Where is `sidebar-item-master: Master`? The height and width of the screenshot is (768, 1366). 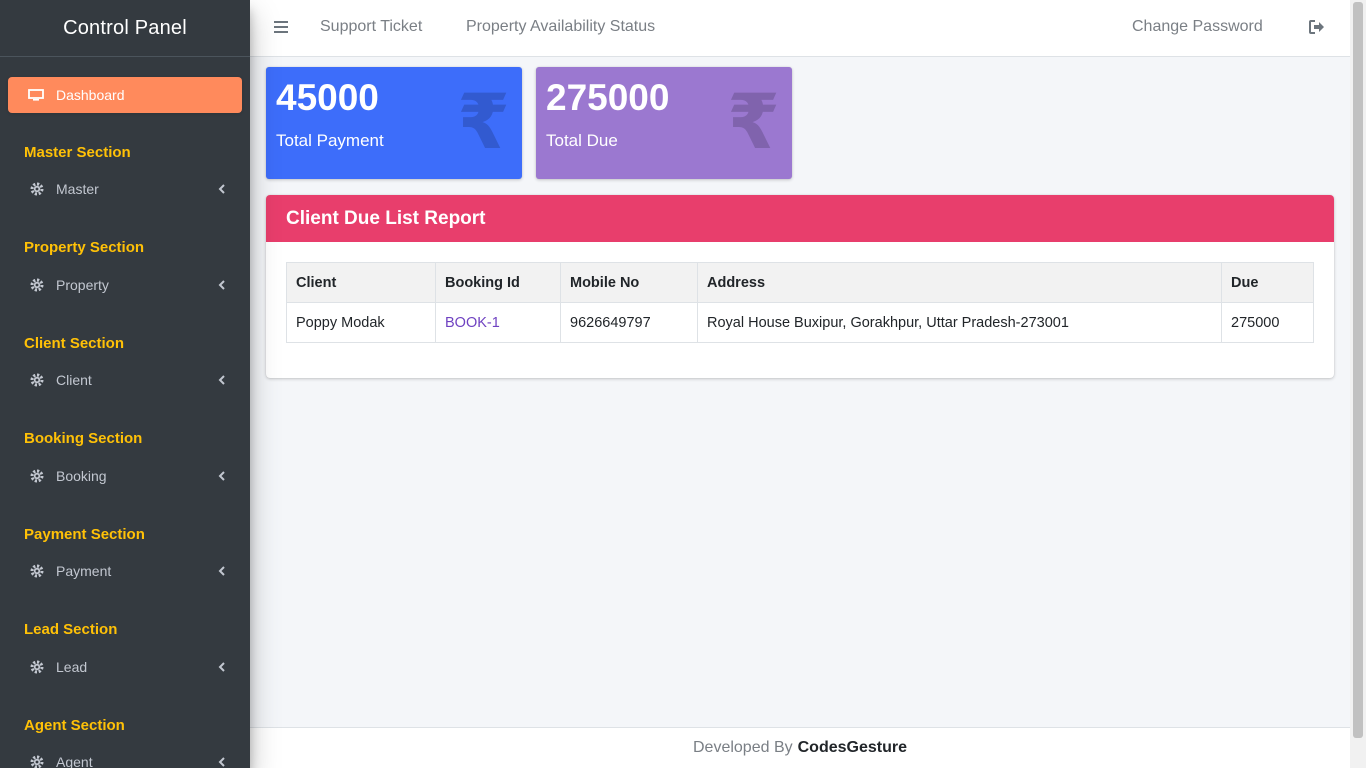 sidebar-item-master: Master is located at coordinates (125, 189).